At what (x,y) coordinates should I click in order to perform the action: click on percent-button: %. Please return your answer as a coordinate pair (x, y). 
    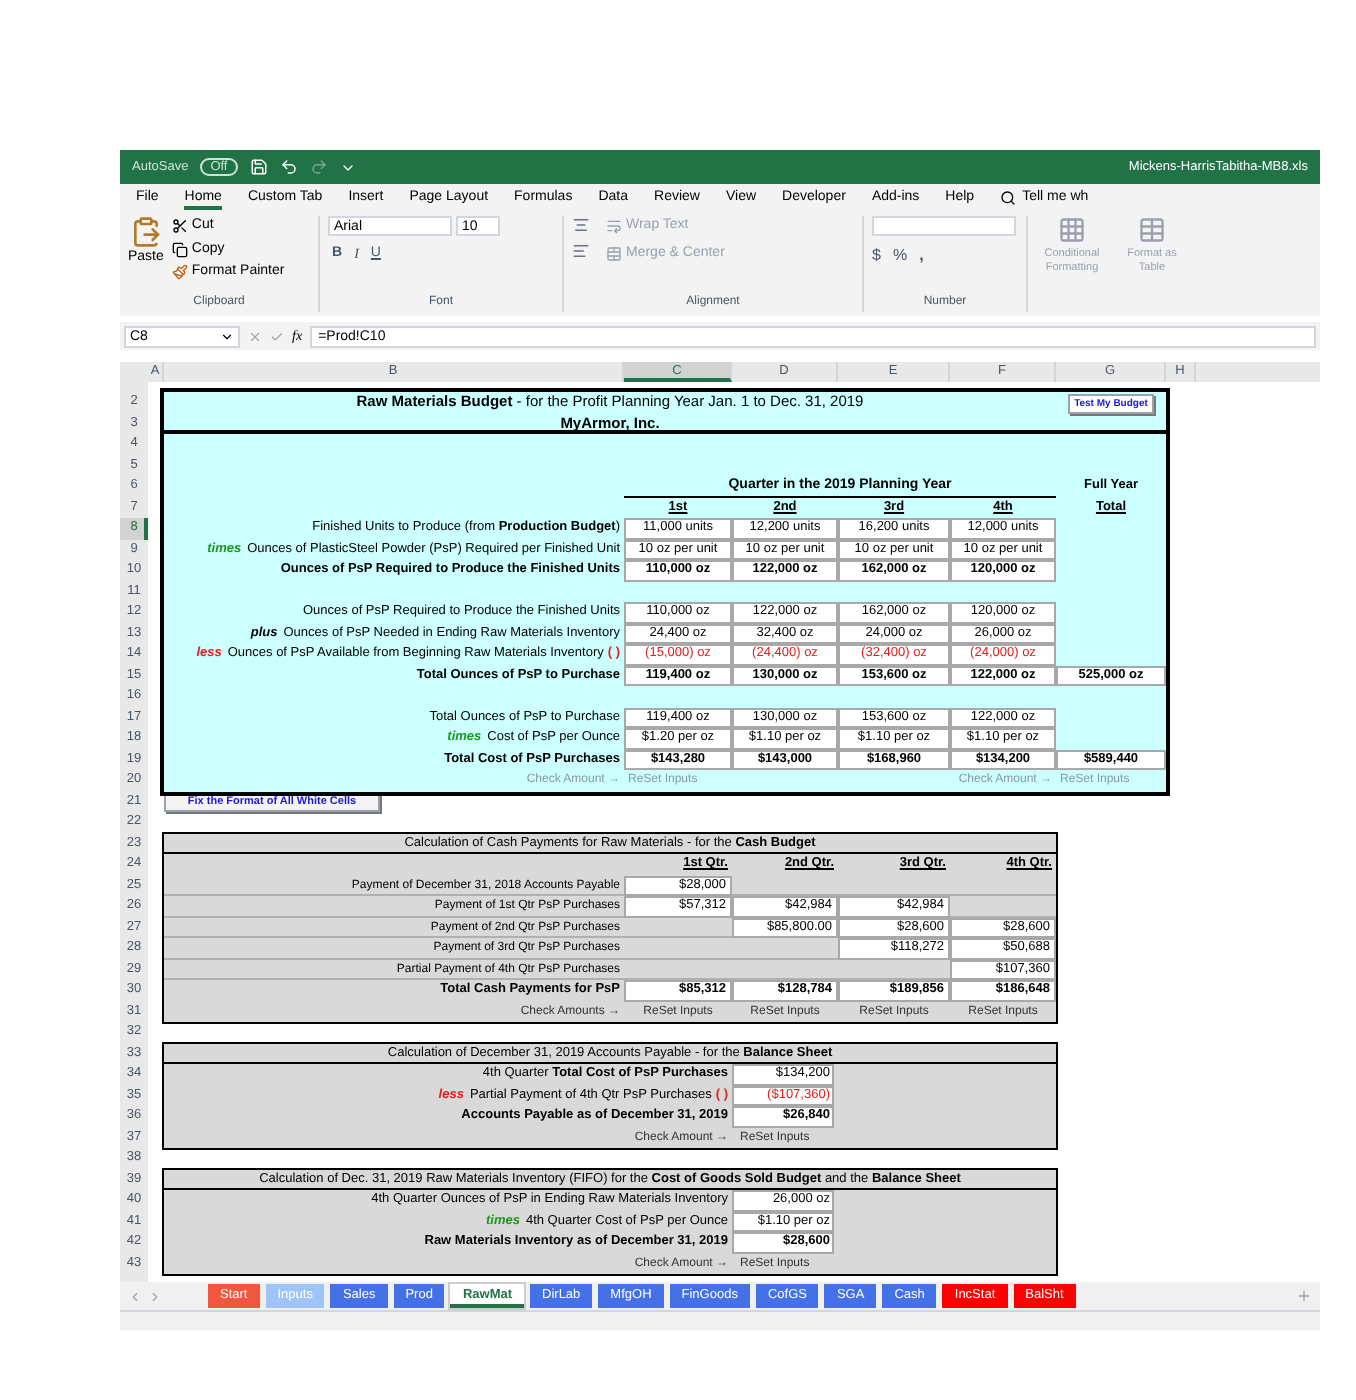
    Looking at the image, I should click on (900, 256).